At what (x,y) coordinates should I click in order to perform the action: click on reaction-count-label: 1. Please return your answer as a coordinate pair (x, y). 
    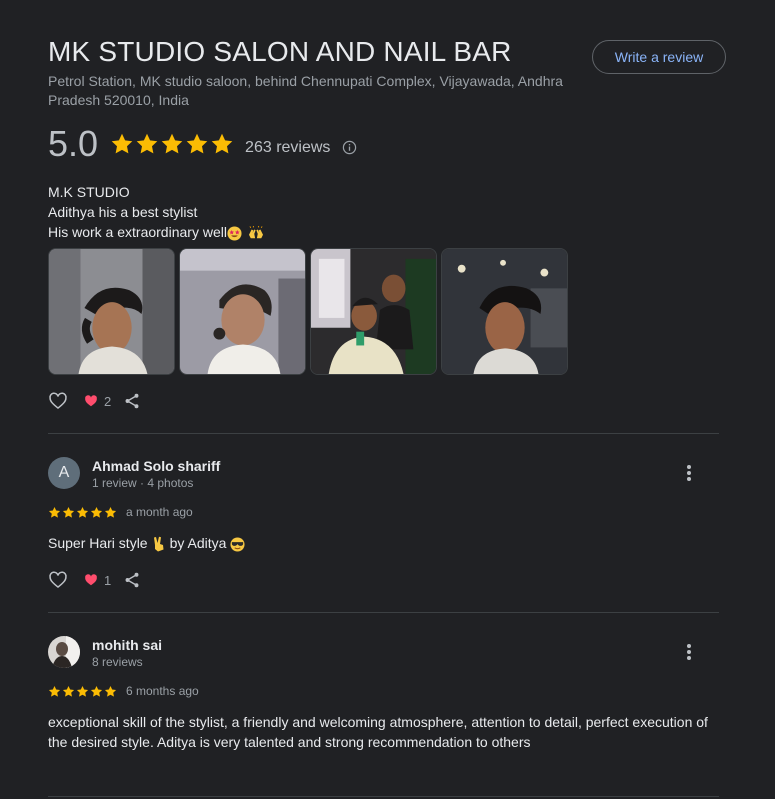
    Looking at the image, I should click on (108, 580).